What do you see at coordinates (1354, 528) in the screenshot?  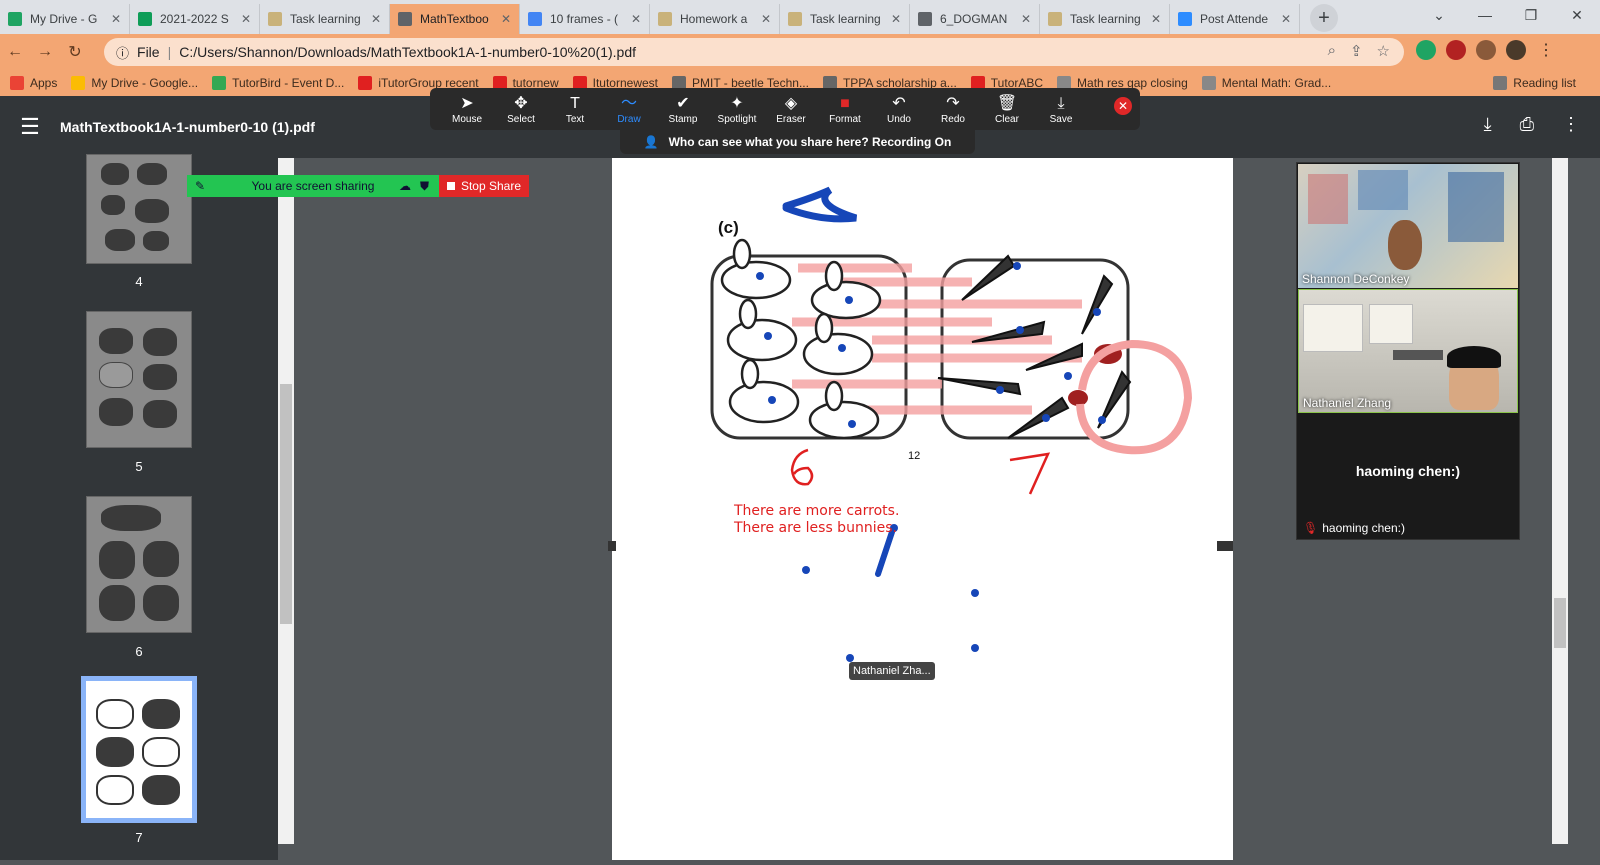 I see `participant-name-footer: 🎙 haoming chen:)` at bounding box center [1354, 528].